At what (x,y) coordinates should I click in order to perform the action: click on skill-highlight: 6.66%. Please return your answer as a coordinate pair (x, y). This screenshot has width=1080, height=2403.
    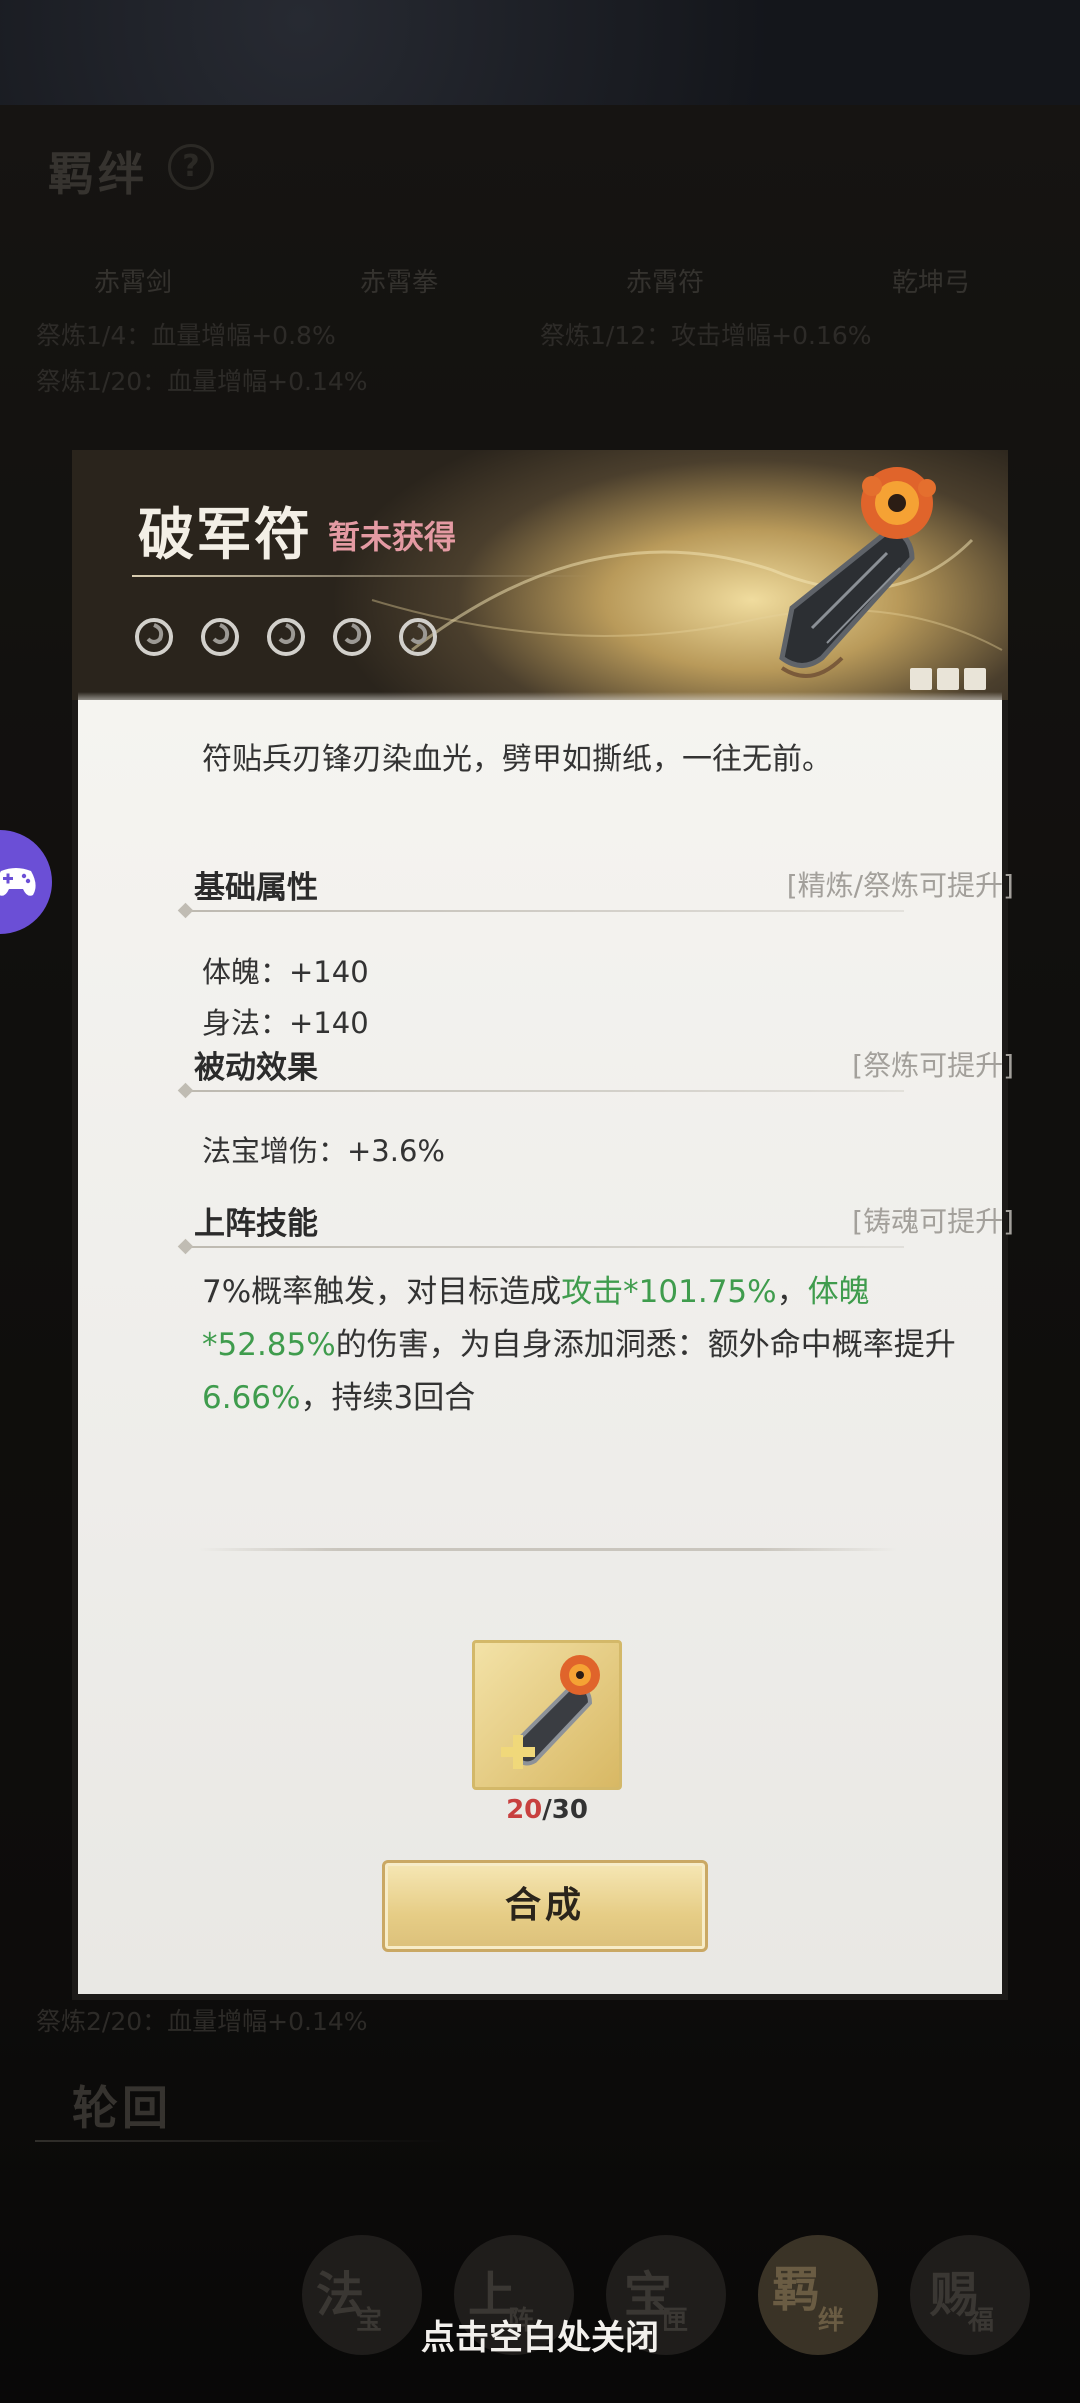
    Looking at the image, I should click on (251, 1398).